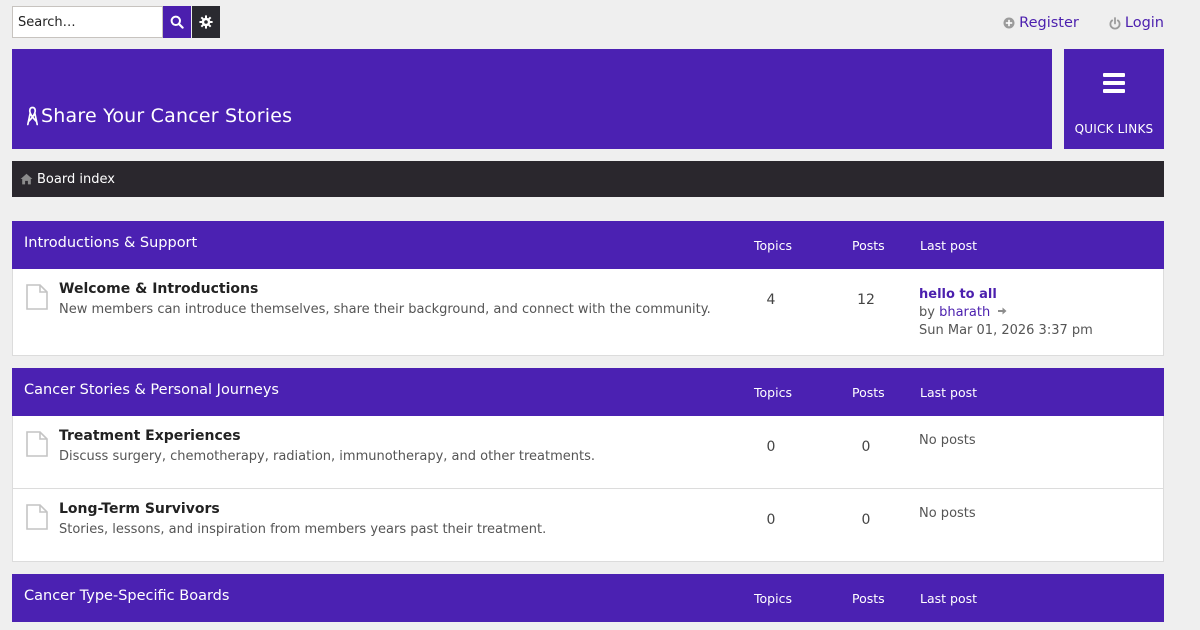 The width and height of the screenshot is (1200, 630). I want to click on search-box, so click(116, 22).